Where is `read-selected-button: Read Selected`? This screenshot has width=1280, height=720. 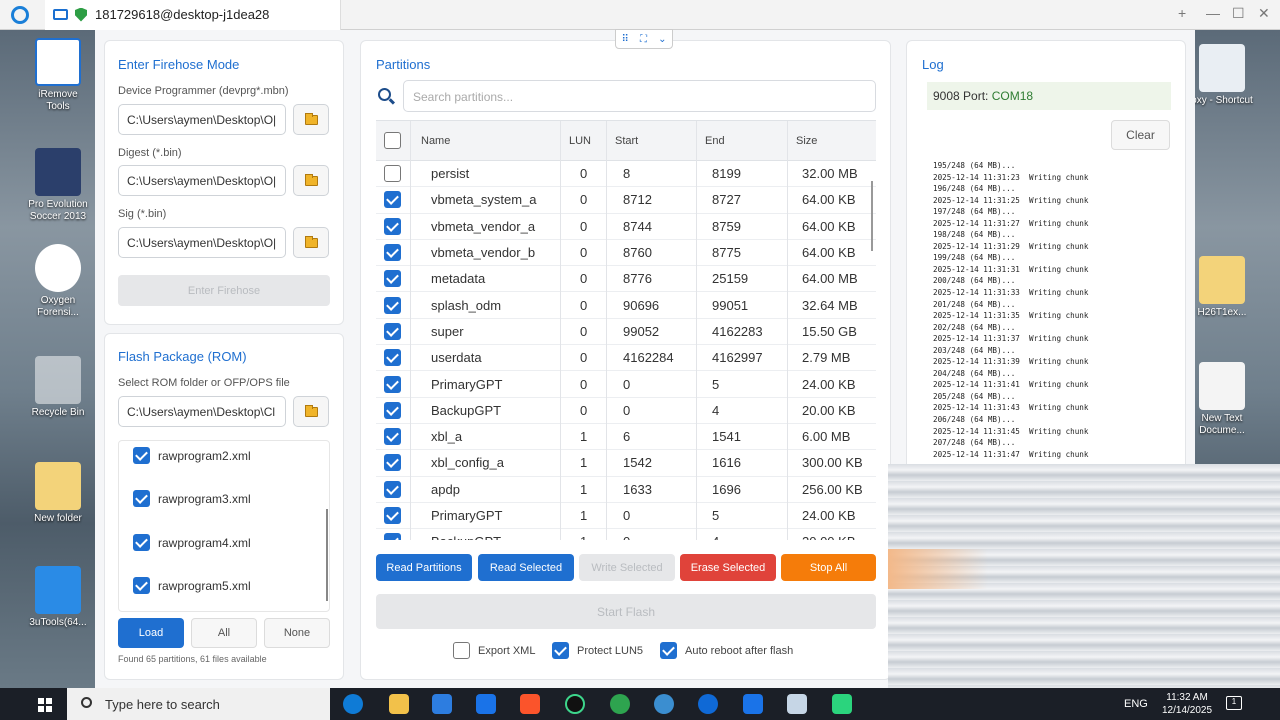 read-selected-button: Read Selected is located at coordinates (526, 567).